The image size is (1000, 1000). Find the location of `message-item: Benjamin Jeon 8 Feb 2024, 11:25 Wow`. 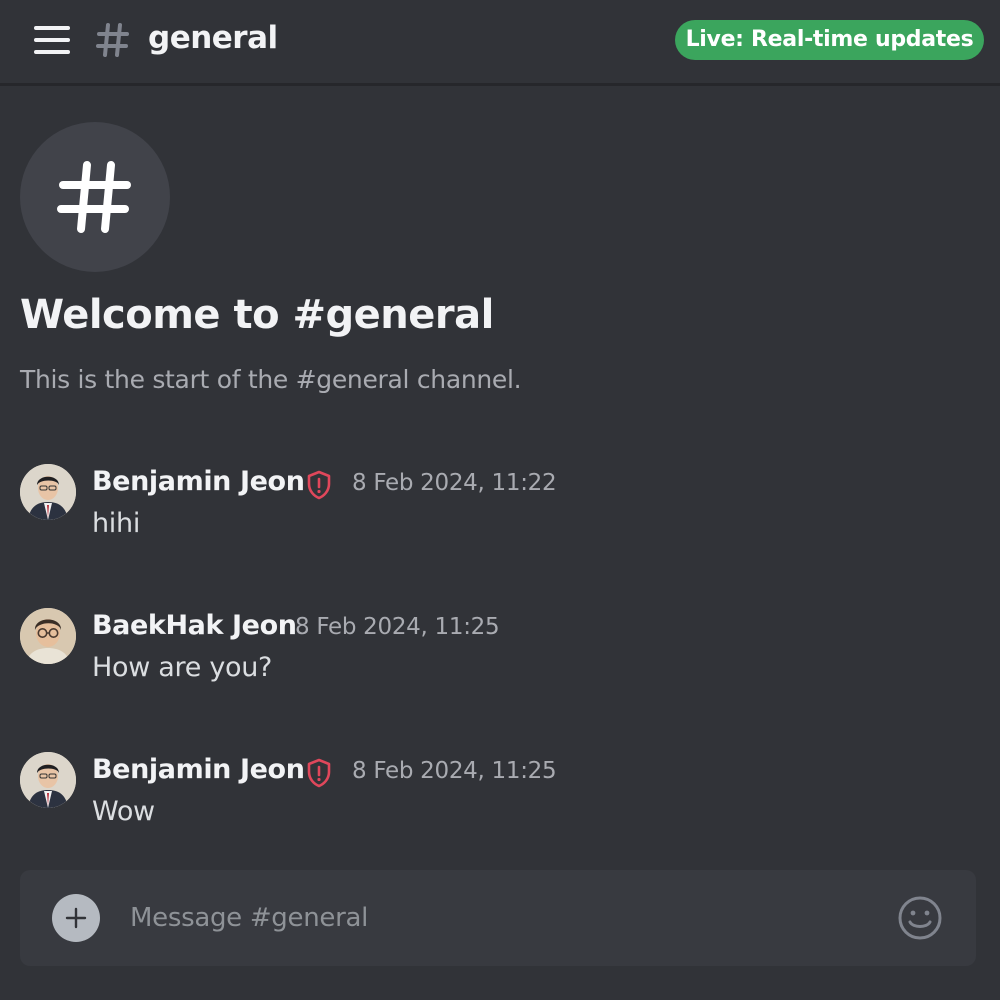

message-item: Benjamin Jeon 8 Feb 2024, 11:25 Wow is located at coordinates (500, 797).